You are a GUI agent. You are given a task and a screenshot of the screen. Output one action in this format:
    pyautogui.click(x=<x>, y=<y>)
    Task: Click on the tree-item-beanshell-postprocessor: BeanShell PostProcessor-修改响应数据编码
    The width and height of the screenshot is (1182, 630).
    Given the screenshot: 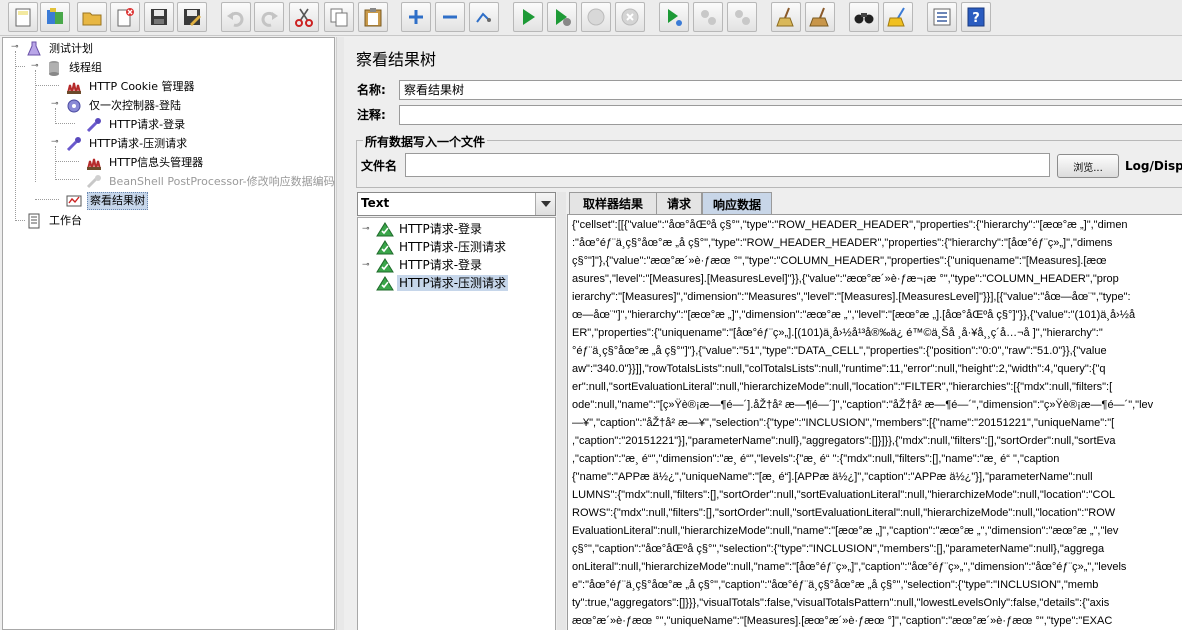 What is the action you would take?
    pyautogui.click(x=210, y=182)
    